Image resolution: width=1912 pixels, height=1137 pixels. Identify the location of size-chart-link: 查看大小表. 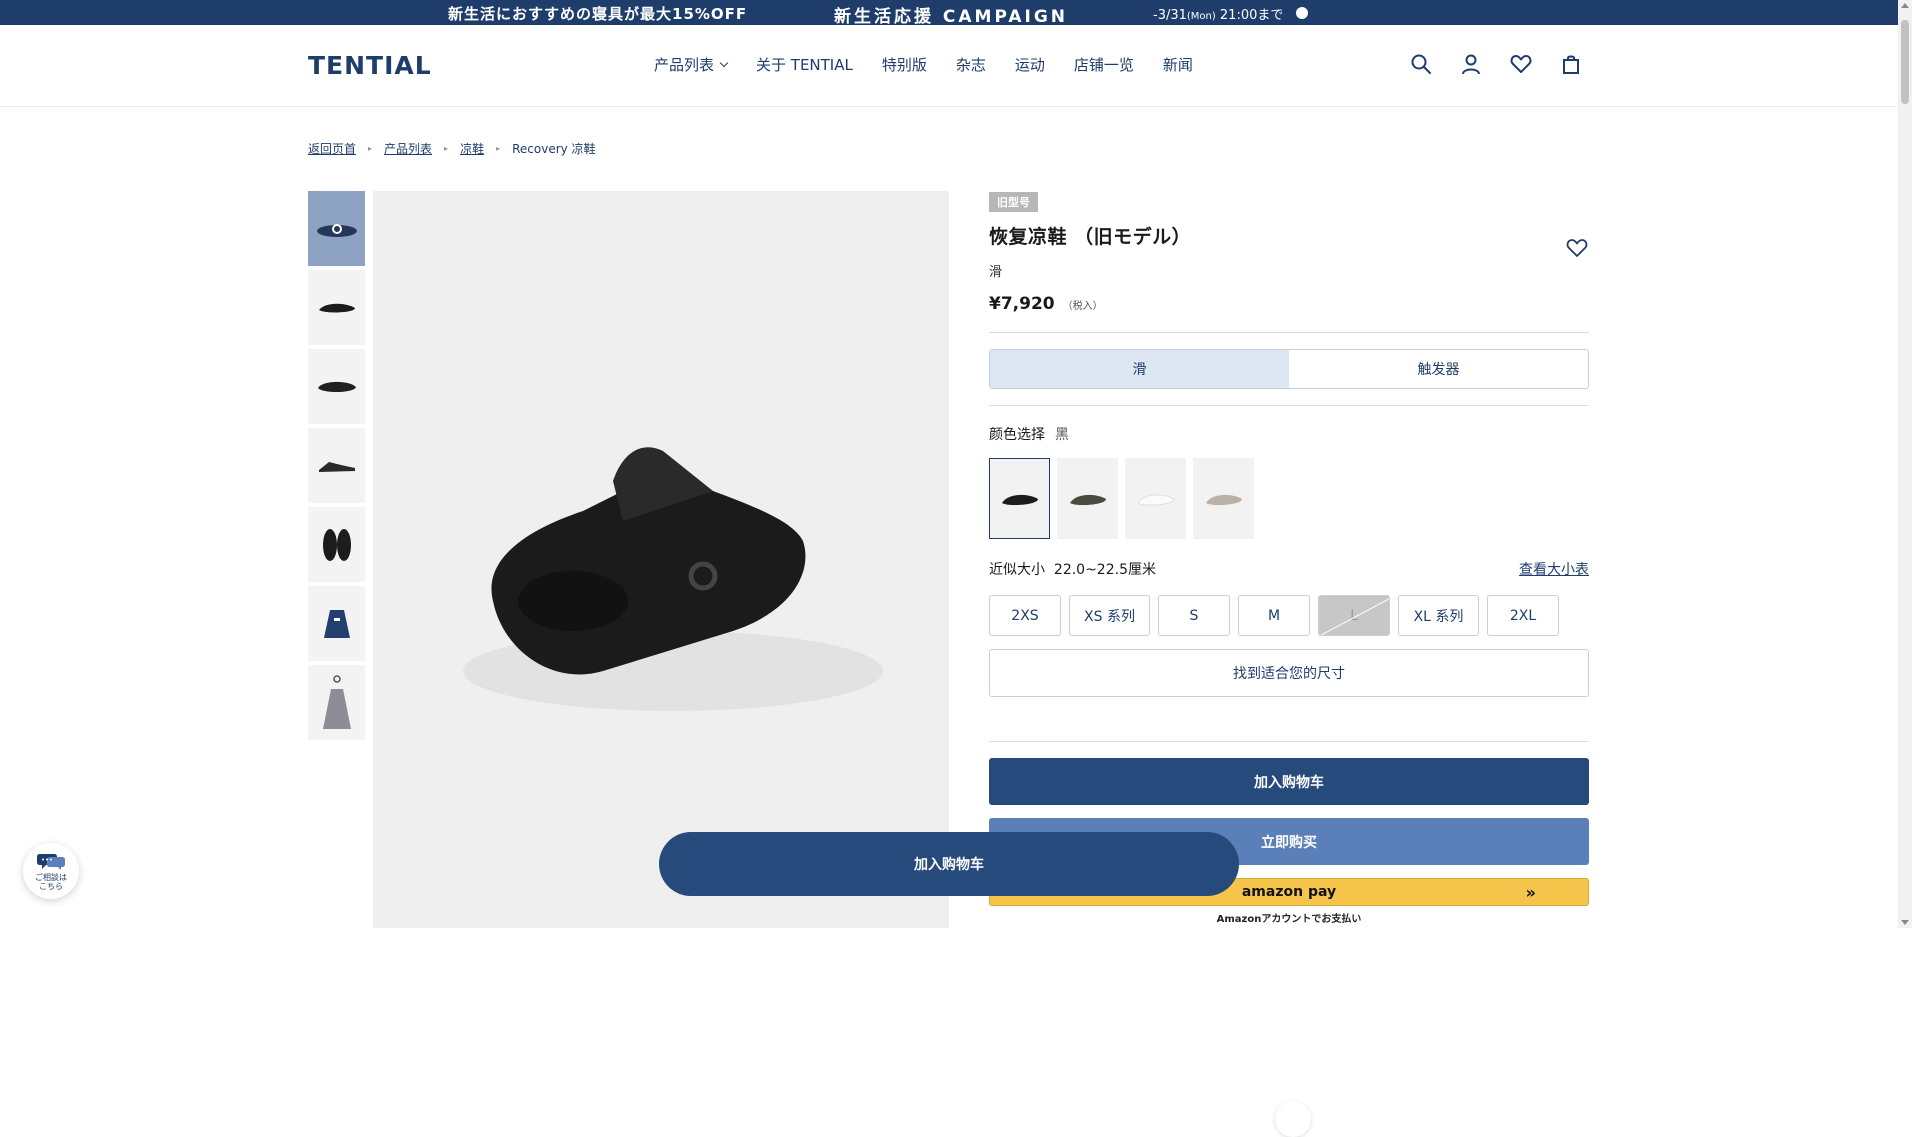
(1554, 569).